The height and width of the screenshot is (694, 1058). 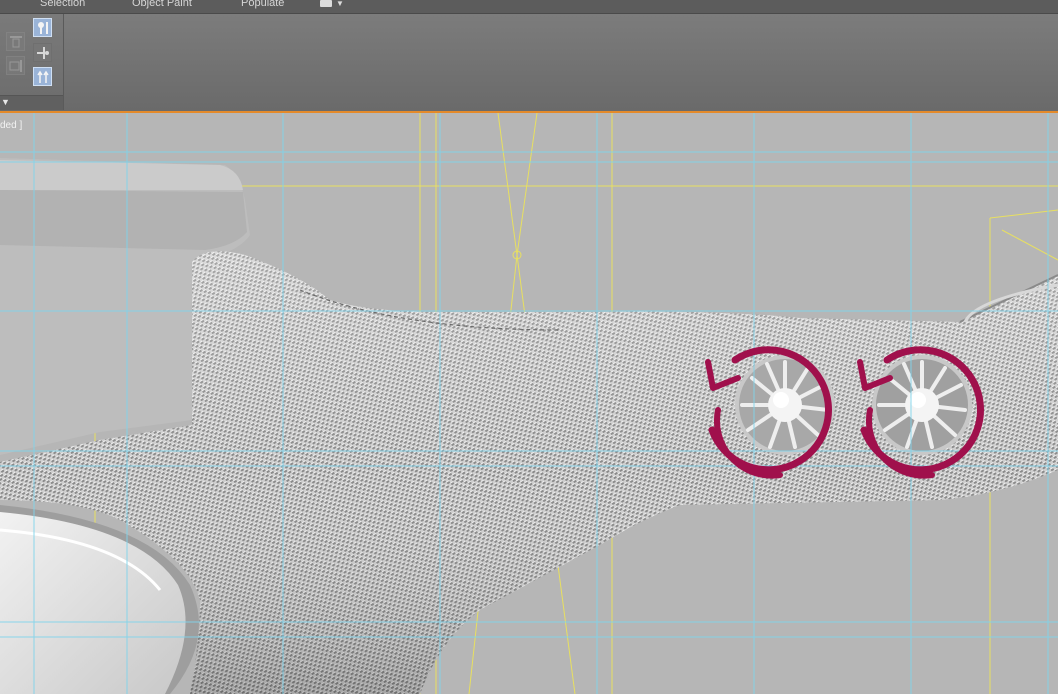 I want to click on ribbon-options-icon, so click(x=326, y=3).